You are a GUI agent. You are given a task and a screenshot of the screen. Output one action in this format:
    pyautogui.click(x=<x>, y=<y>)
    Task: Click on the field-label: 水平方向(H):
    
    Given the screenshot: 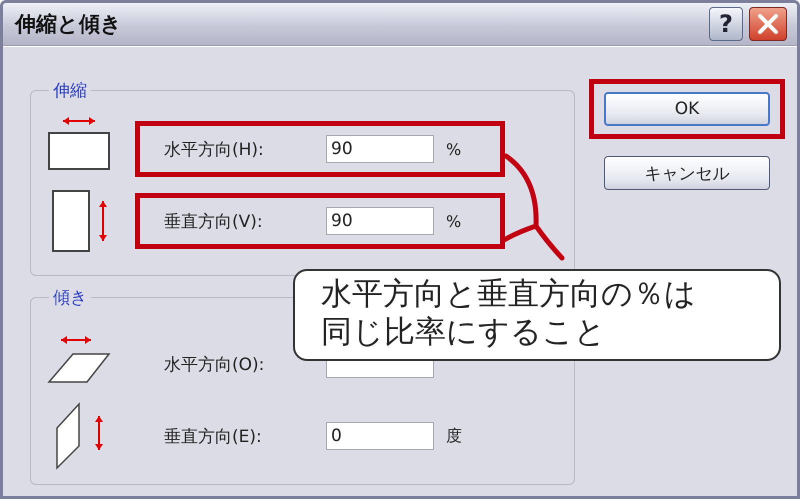 What is the action you would take?
    pyautogui.click(x=214, y=149)
    